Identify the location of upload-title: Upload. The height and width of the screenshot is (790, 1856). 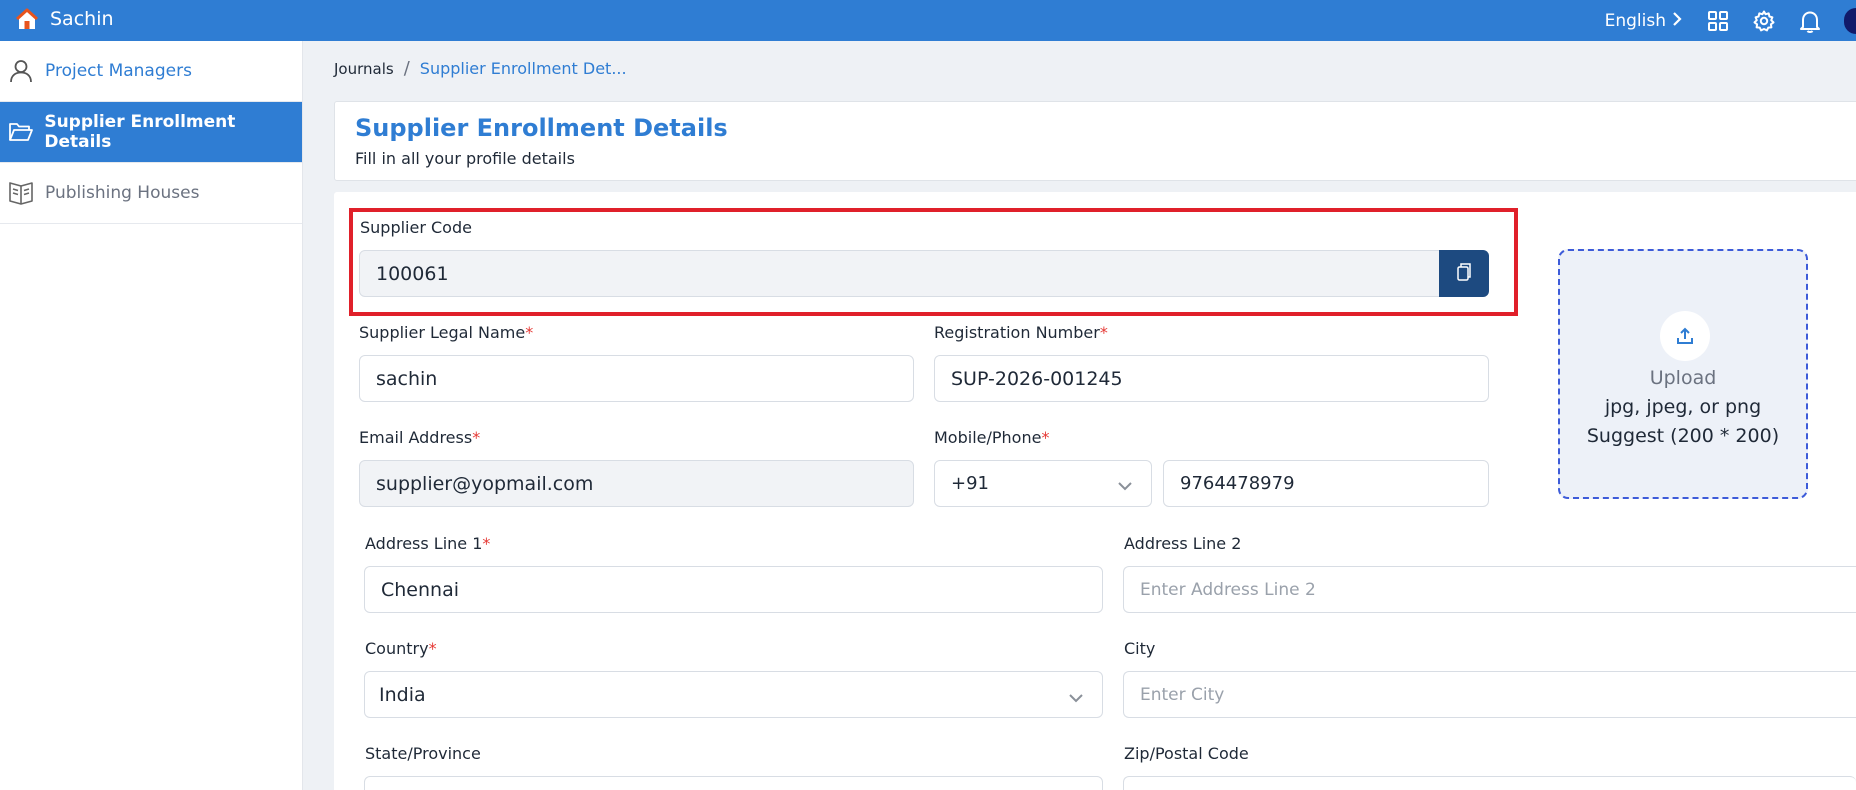
(1683, 378).